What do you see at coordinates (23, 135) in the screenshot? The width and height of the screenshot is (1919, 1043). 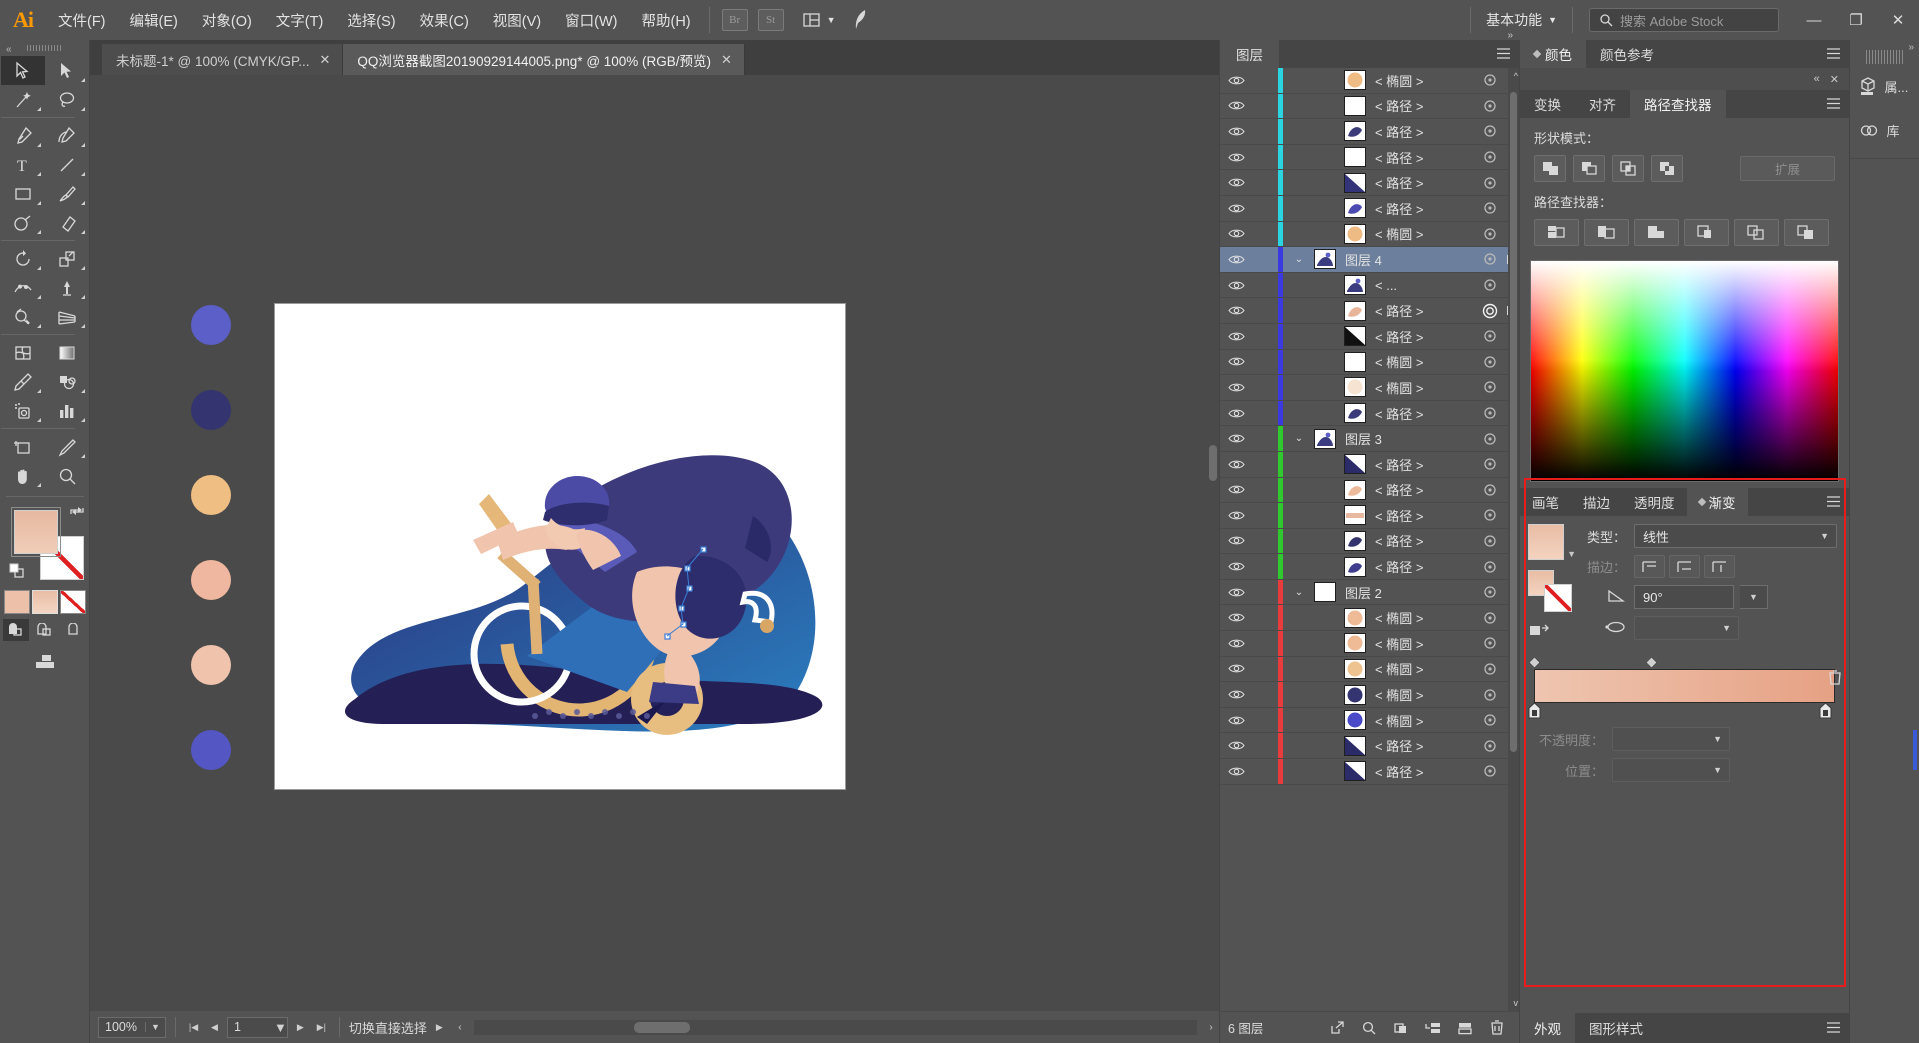 I see `pen-tool` at bounding box center [23, 135].